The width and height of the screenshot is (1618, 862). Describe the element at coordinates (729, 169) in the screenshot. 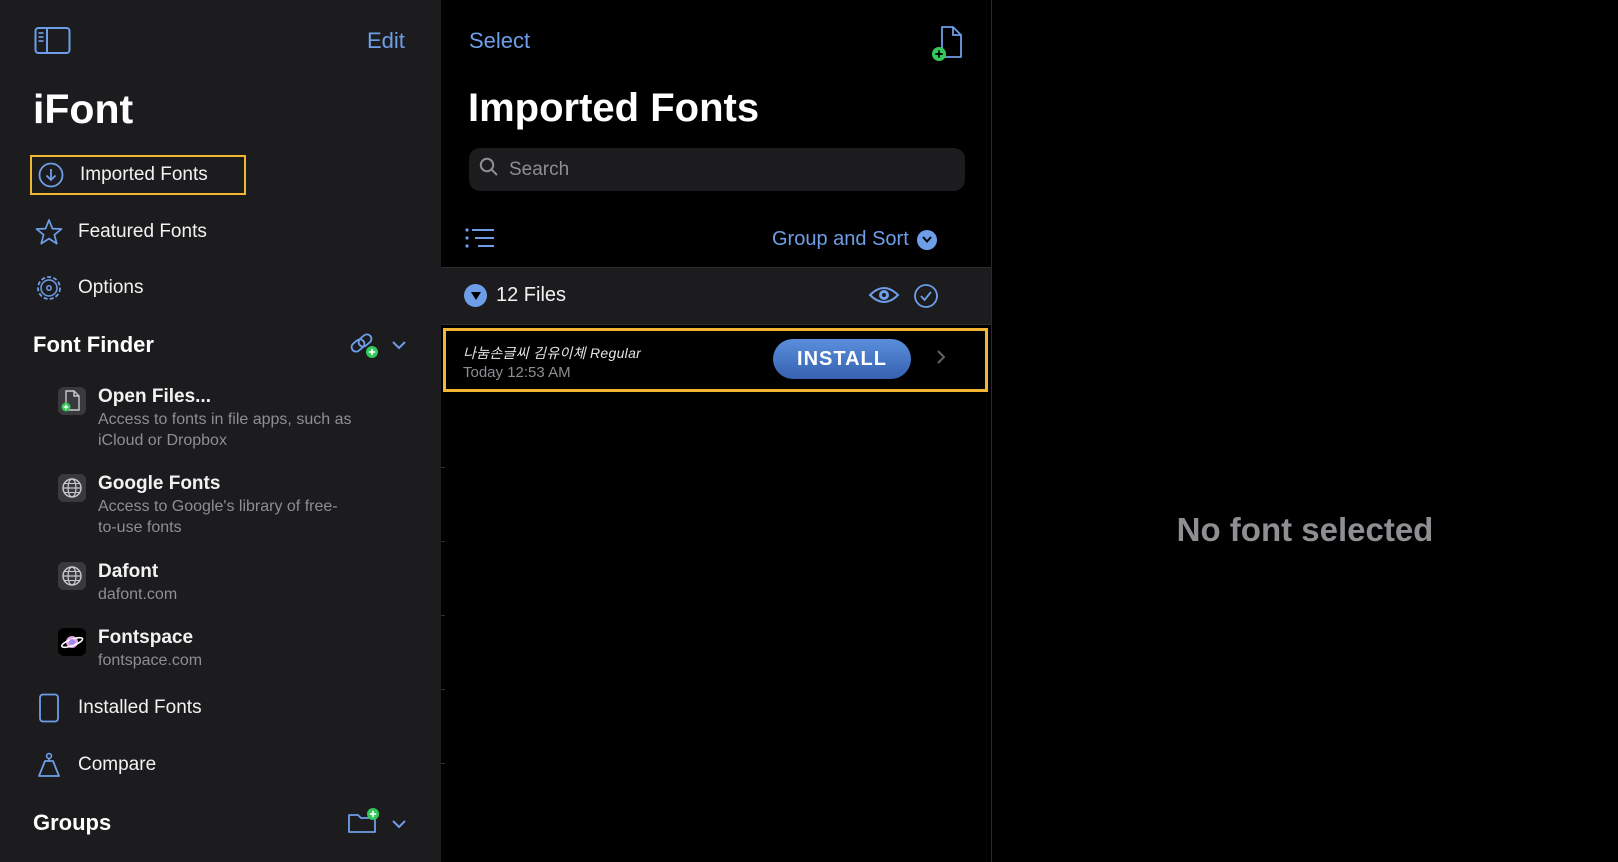

I see `search-input` at that location.